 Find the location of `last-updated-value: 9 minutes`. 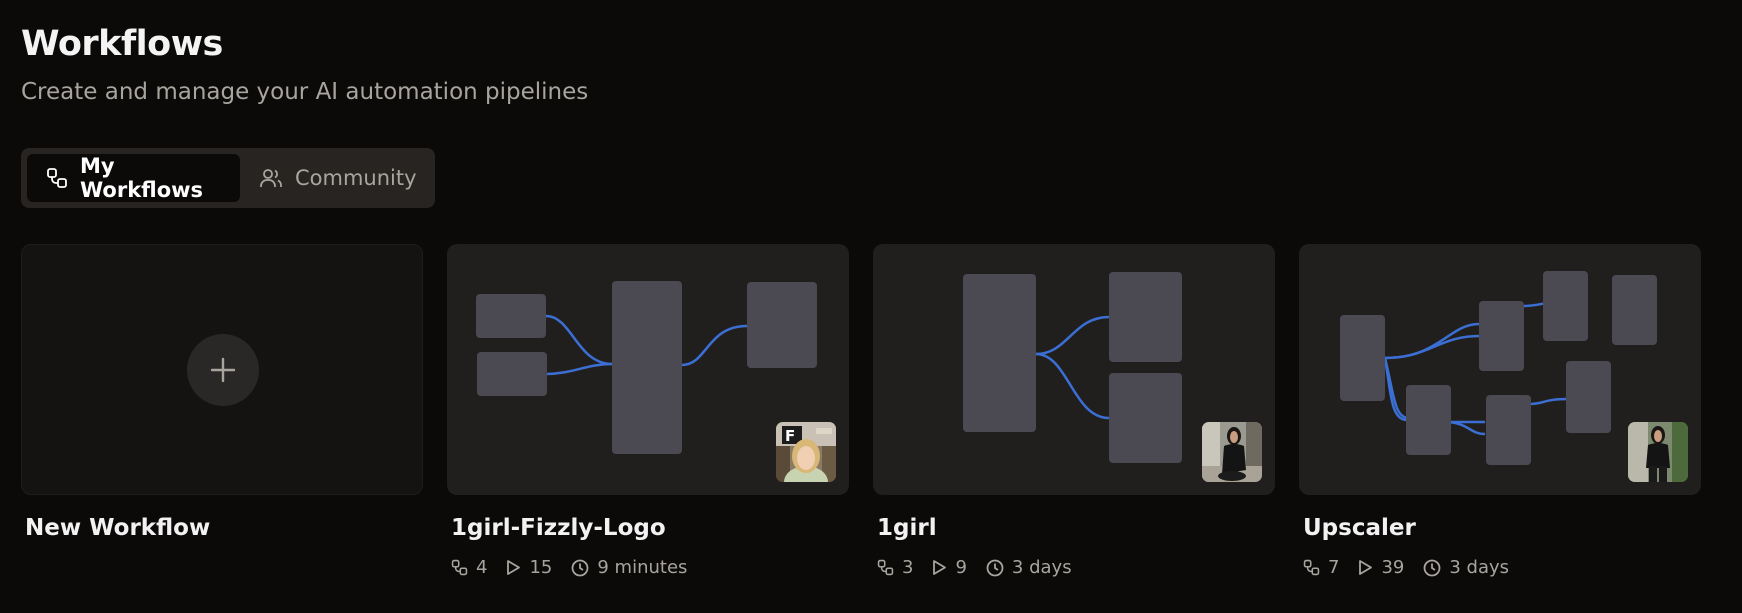

last-updated-value: 9 minutes is located at coordinates (642, 567).